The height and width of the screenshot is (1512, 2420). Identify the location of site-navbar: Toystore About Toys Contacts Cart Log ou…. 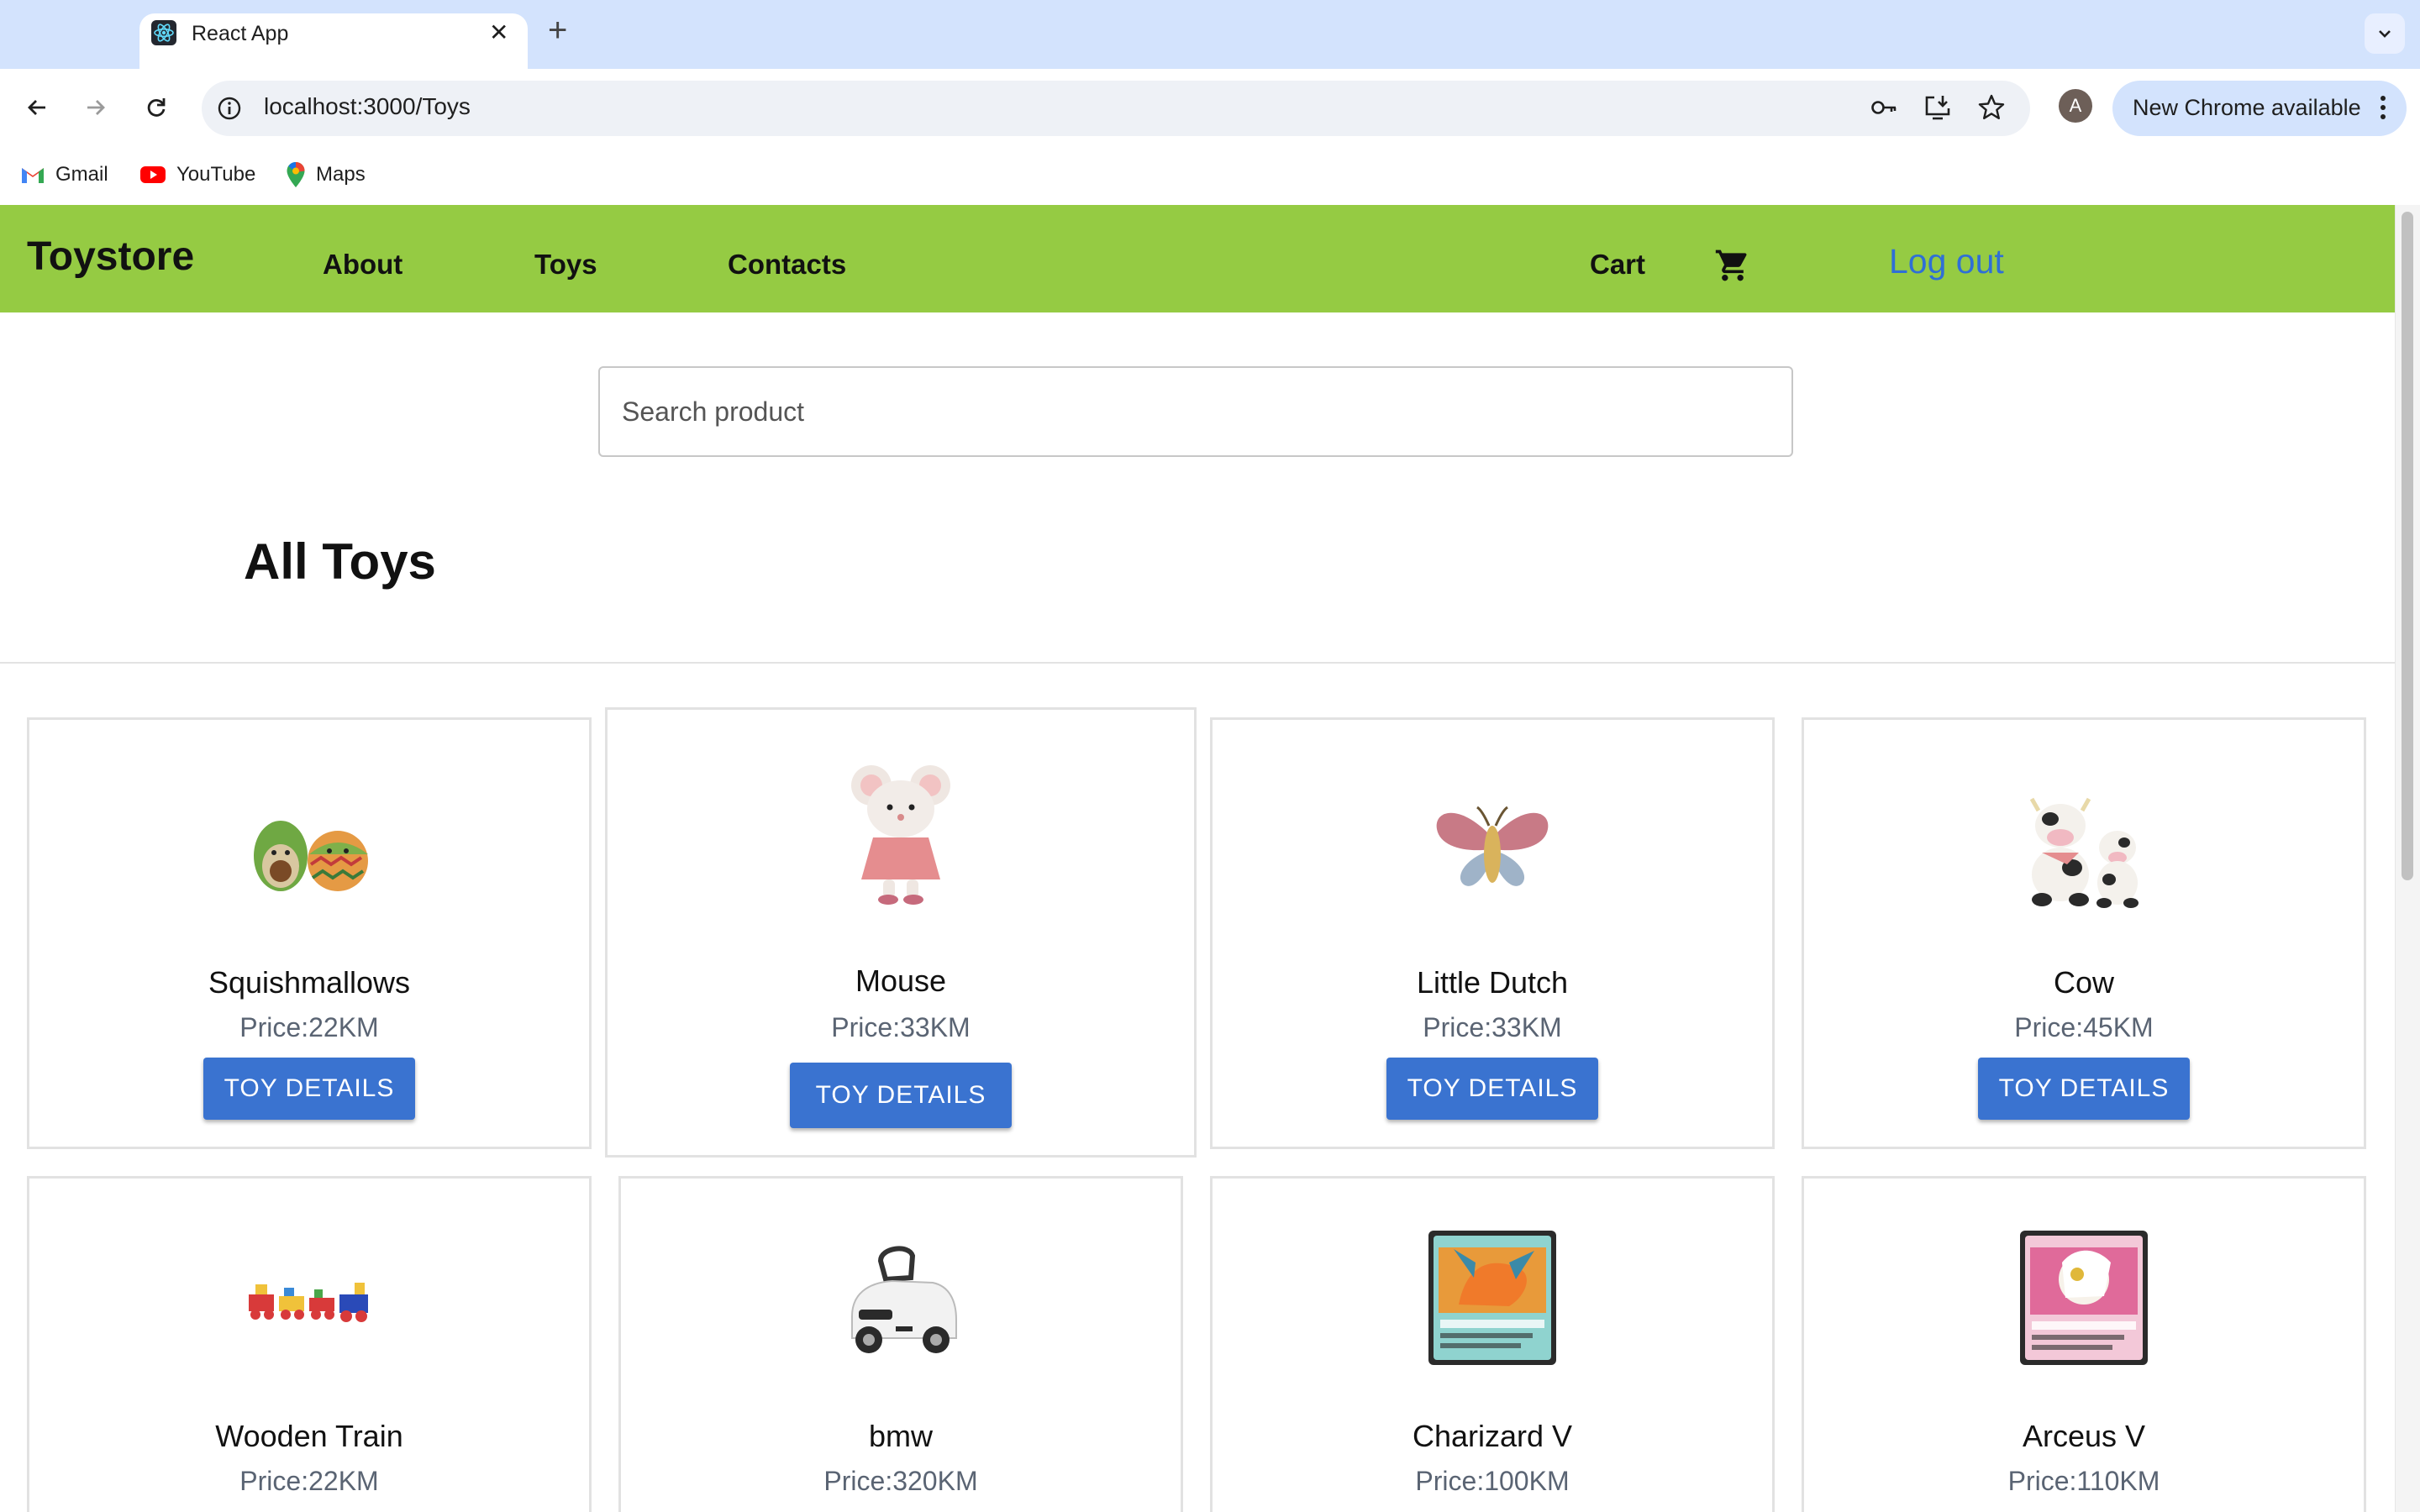
(1197, 258).